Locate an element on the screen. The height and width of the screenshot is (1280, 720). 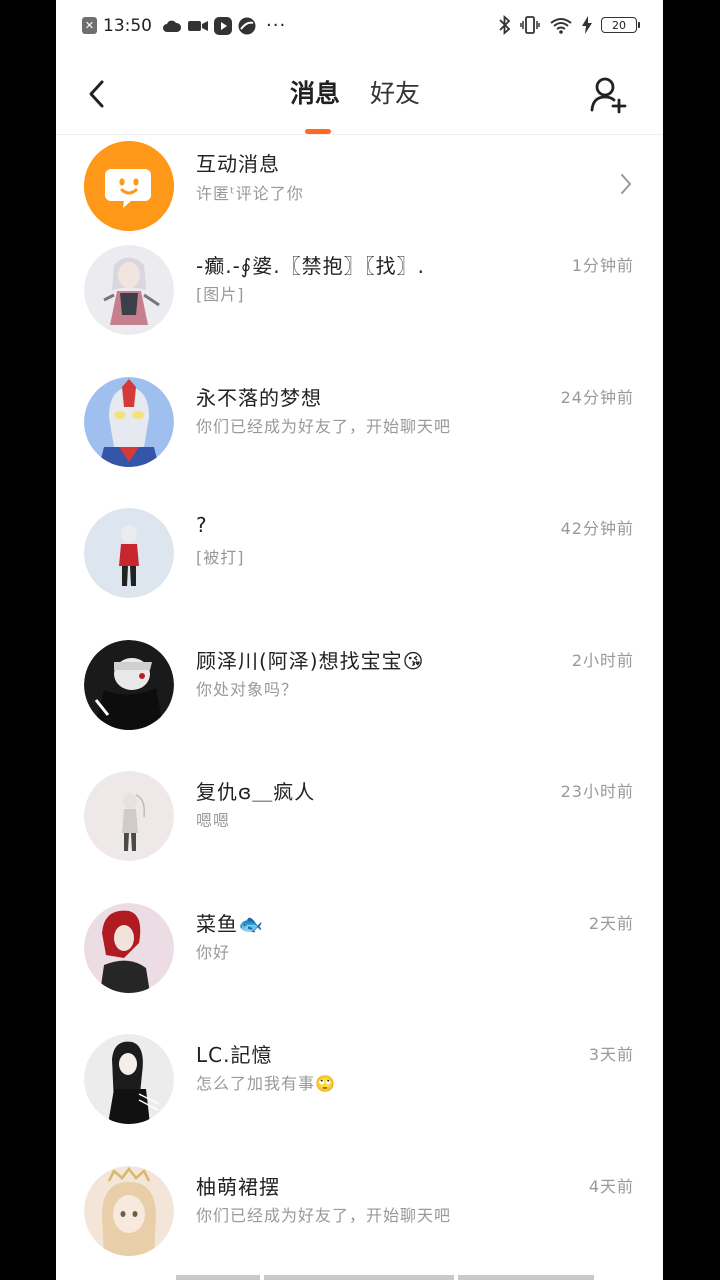
message-time: 24分钟前 is located at coordinates (597, 397).